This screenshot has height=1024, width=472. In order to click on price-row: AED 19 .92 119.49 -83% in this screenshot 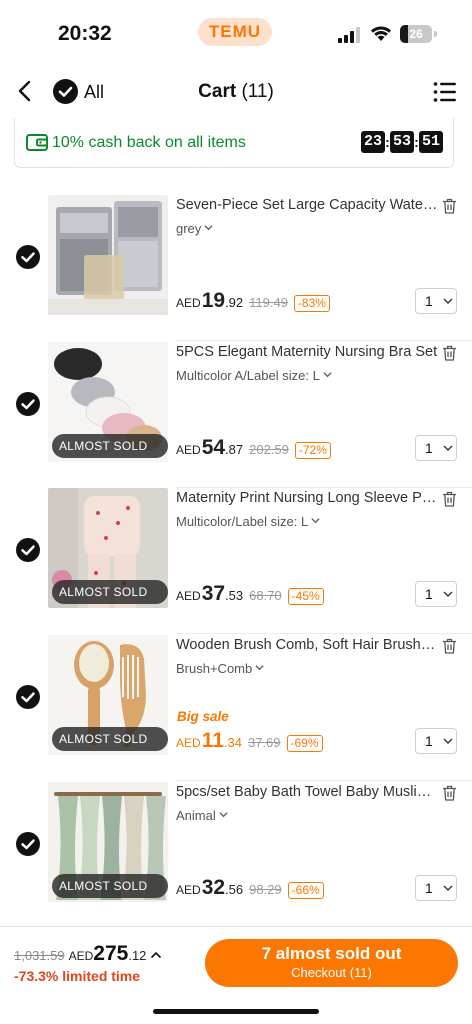, I will do `click(253, 301)`.